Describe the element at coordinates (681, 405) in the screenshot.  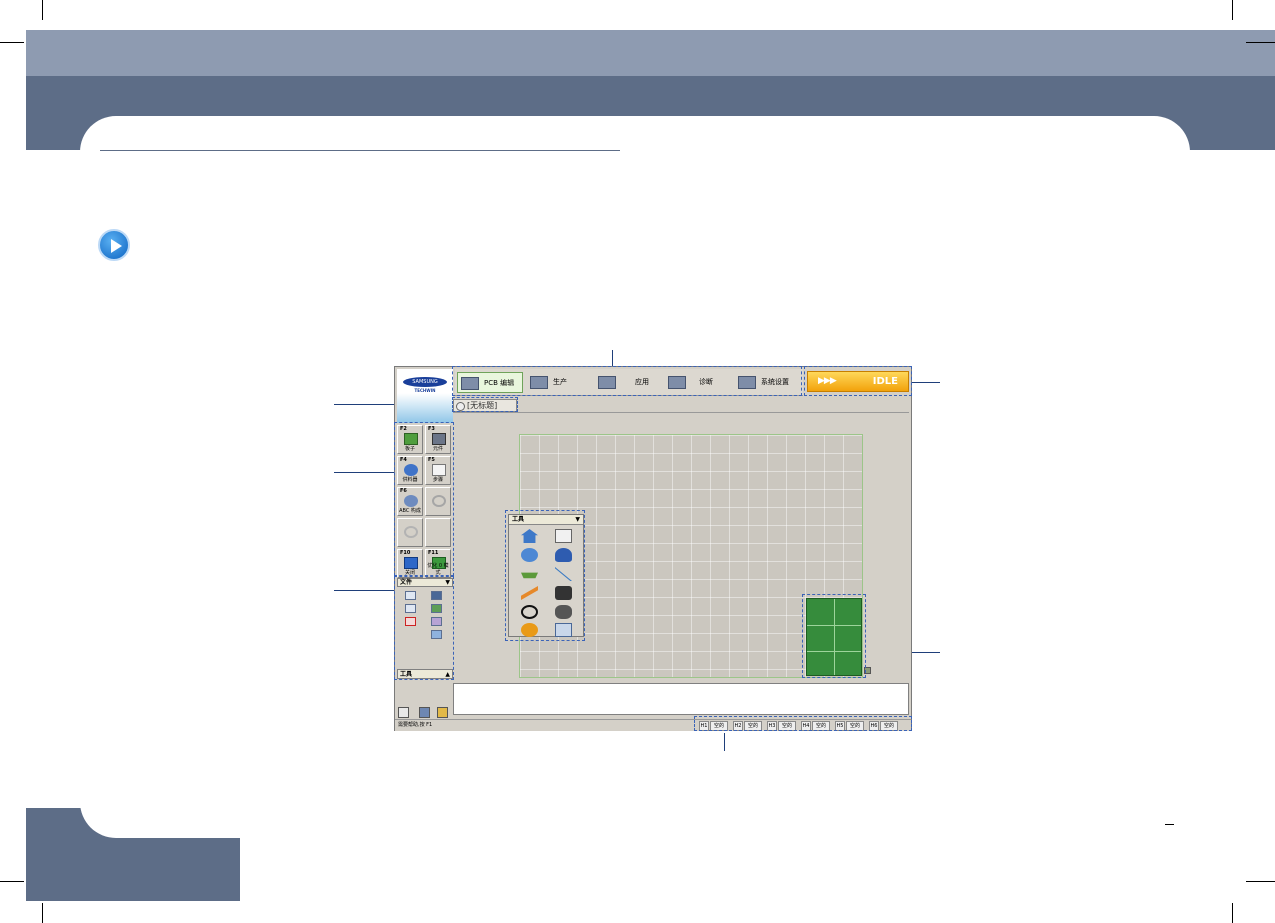
I see `document-bar: [无标题]` at that location.